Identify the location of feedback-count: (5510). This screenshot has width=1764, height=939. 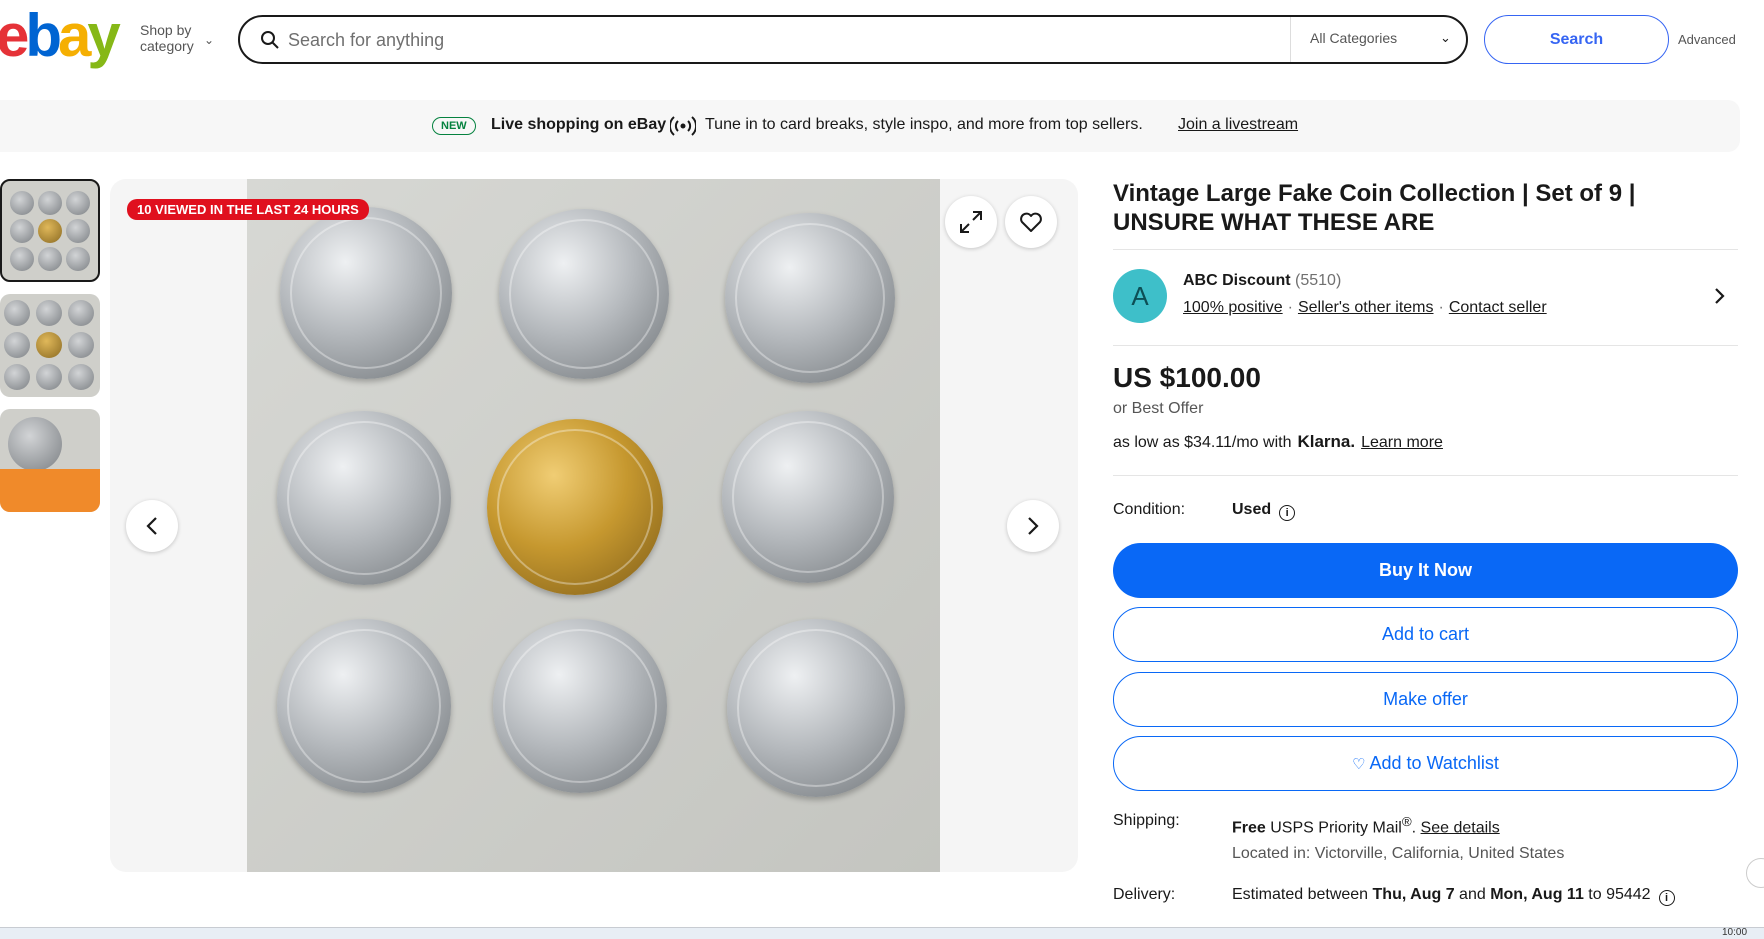
(1318, 280).